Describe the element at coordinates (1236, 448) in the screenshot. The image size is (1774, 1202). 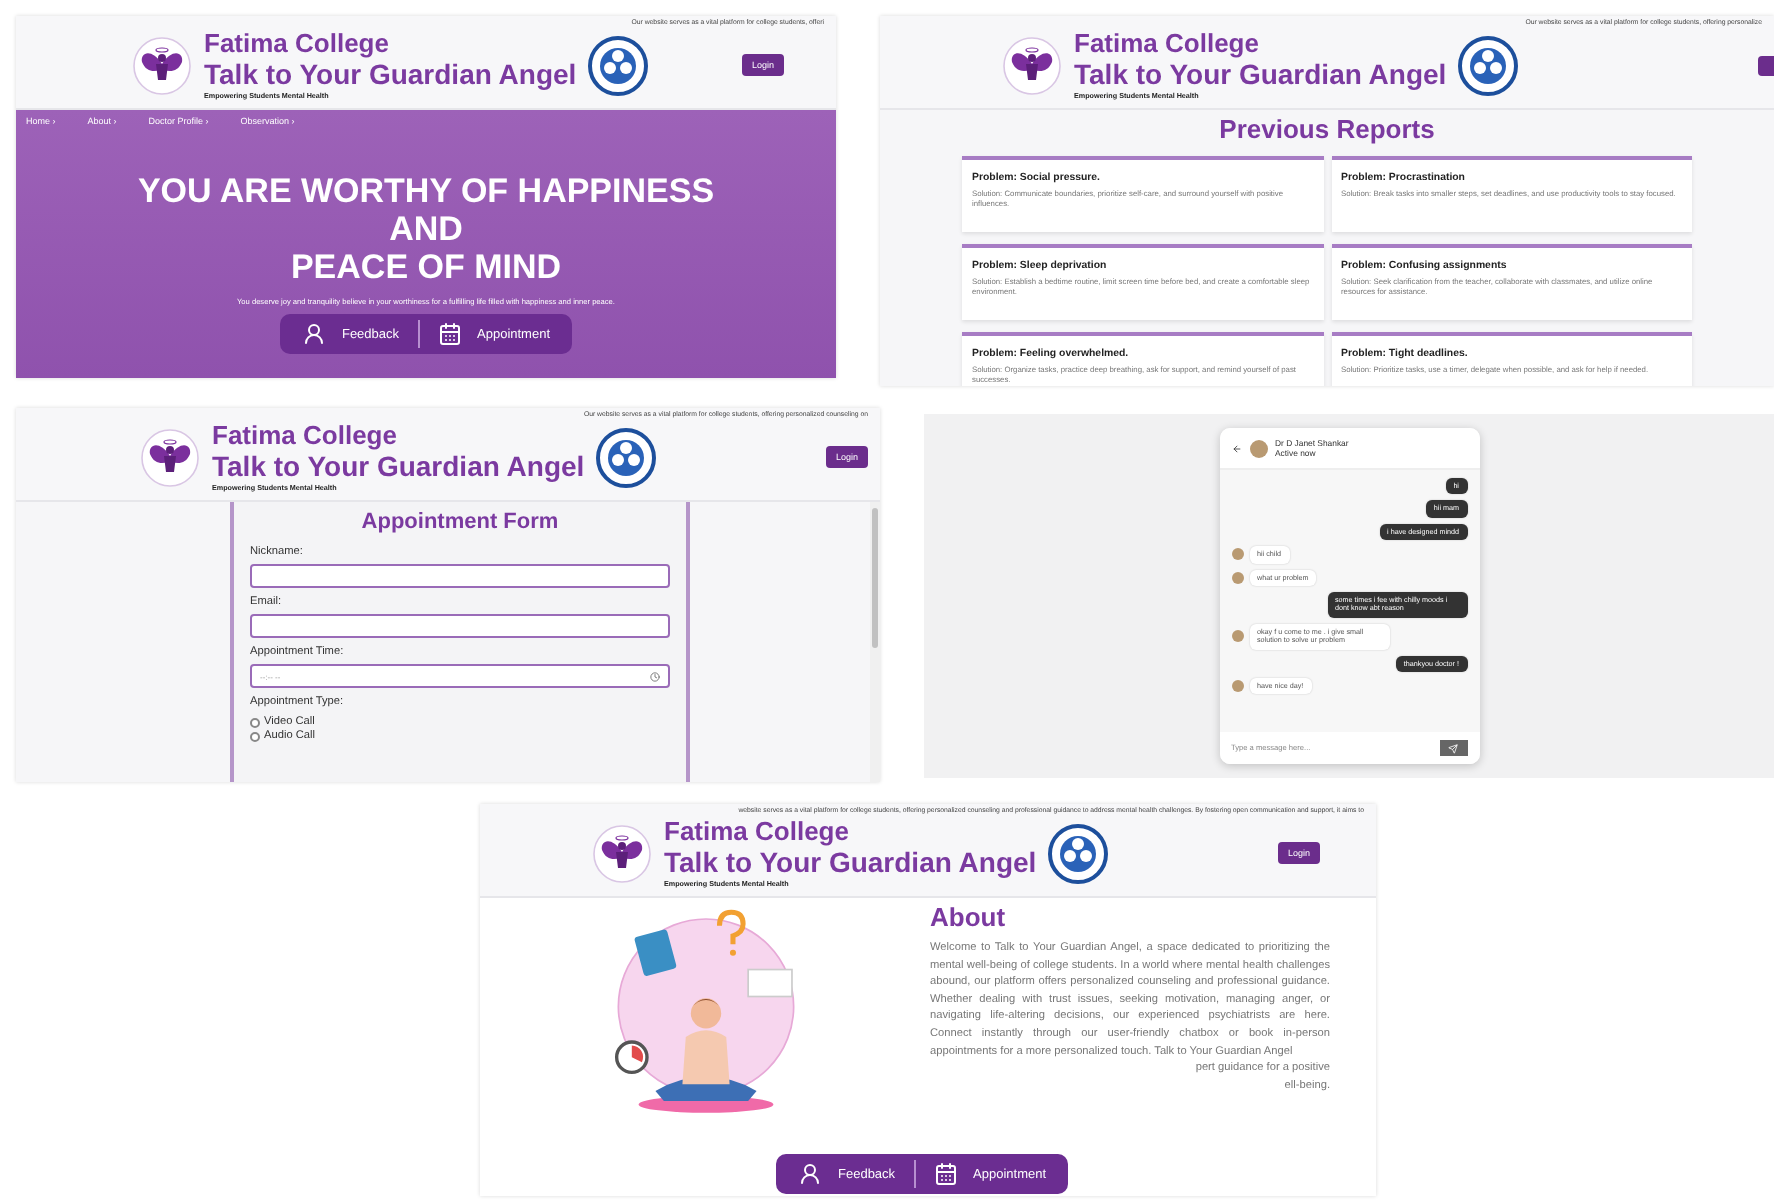
I see `back-icon` at that location.